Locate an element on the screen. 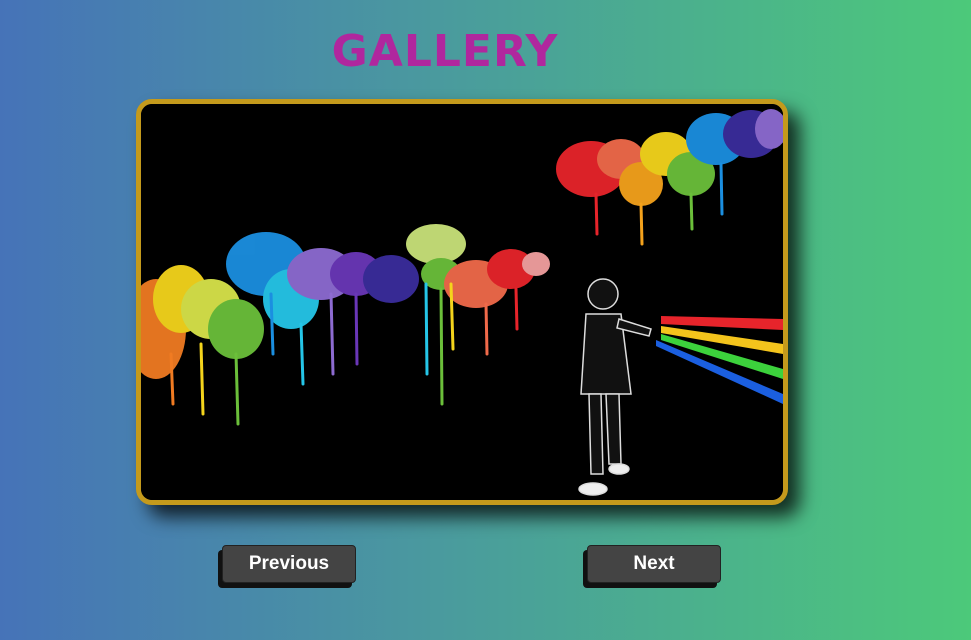  previous-button: Previous is located at coordinates (289, 564).